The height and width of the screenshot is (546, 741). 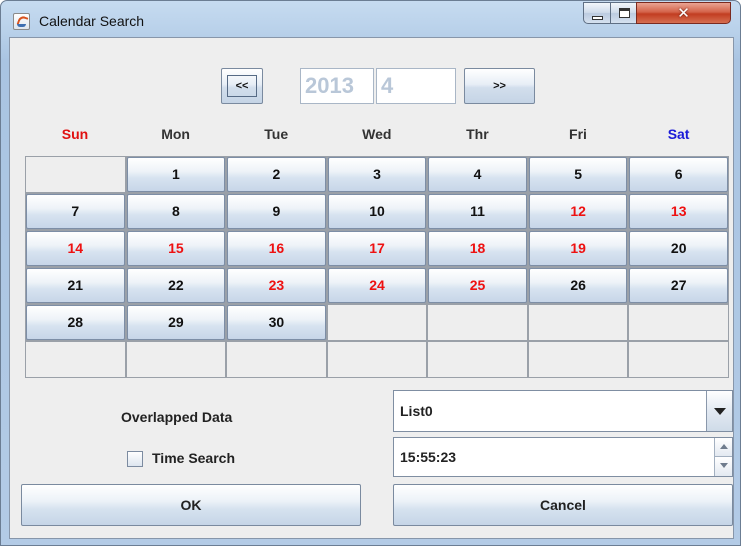 I want to click on weekday-thr: Thr, so click(x=477, y=134).